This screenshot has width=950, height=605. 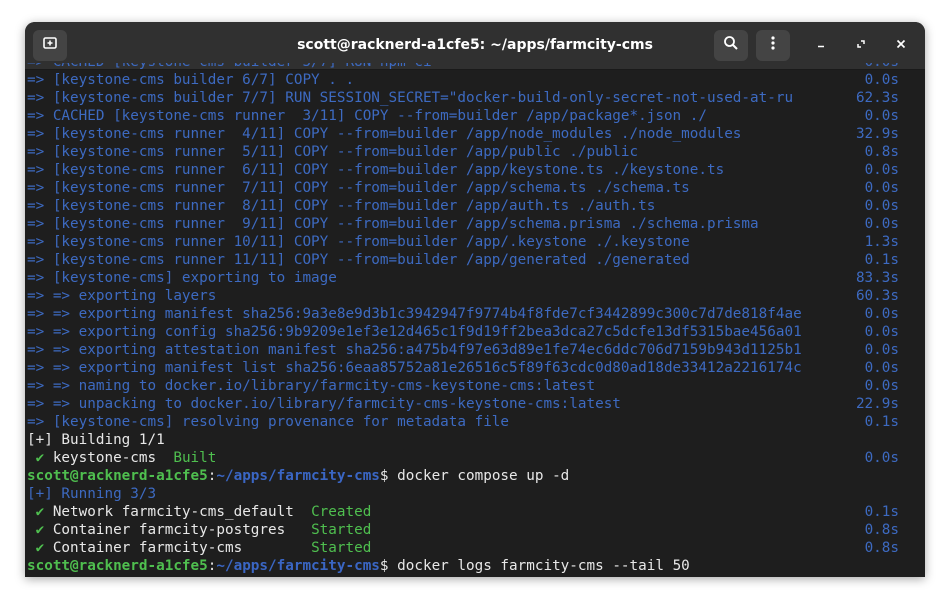 I want to click on service-name: keystone-cms, so click(x=104, y=458).